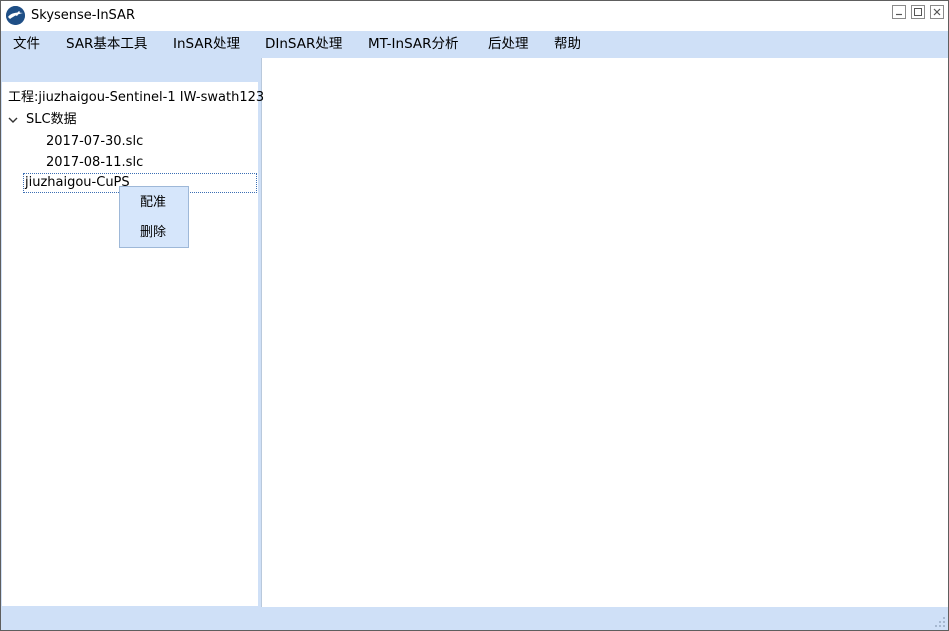  Describe the element at coordinates (413, 44) in the screenshot. I see `menu-mtinsar: MT-InSAR分析` at that location.